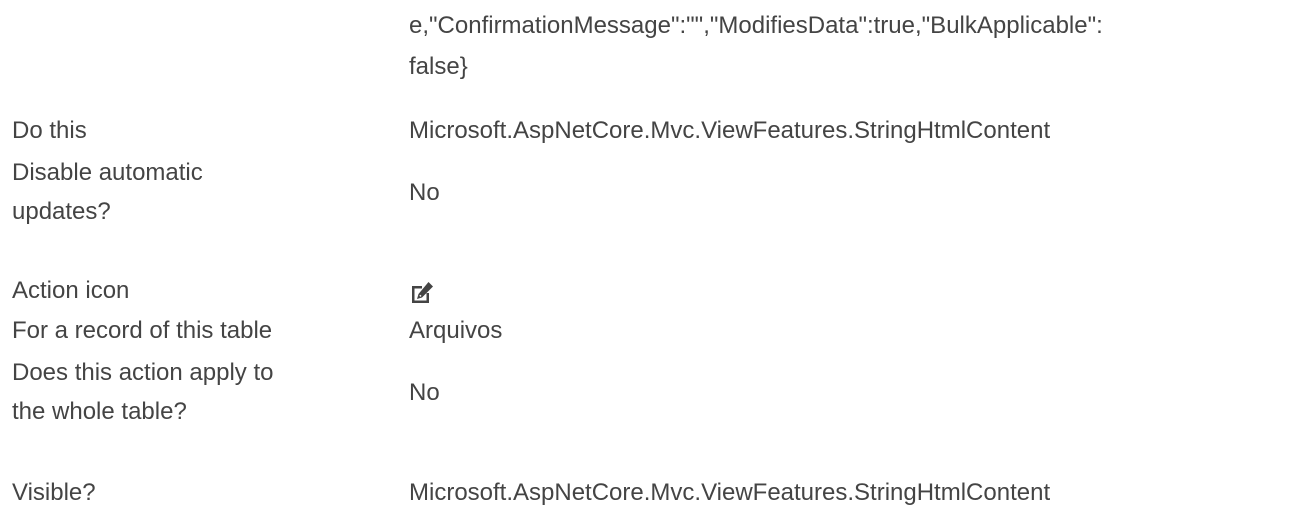  What do you see at coordinates (422, 292) in the screenshot?
I see `edit-icon` at bounding box center [422, 292].